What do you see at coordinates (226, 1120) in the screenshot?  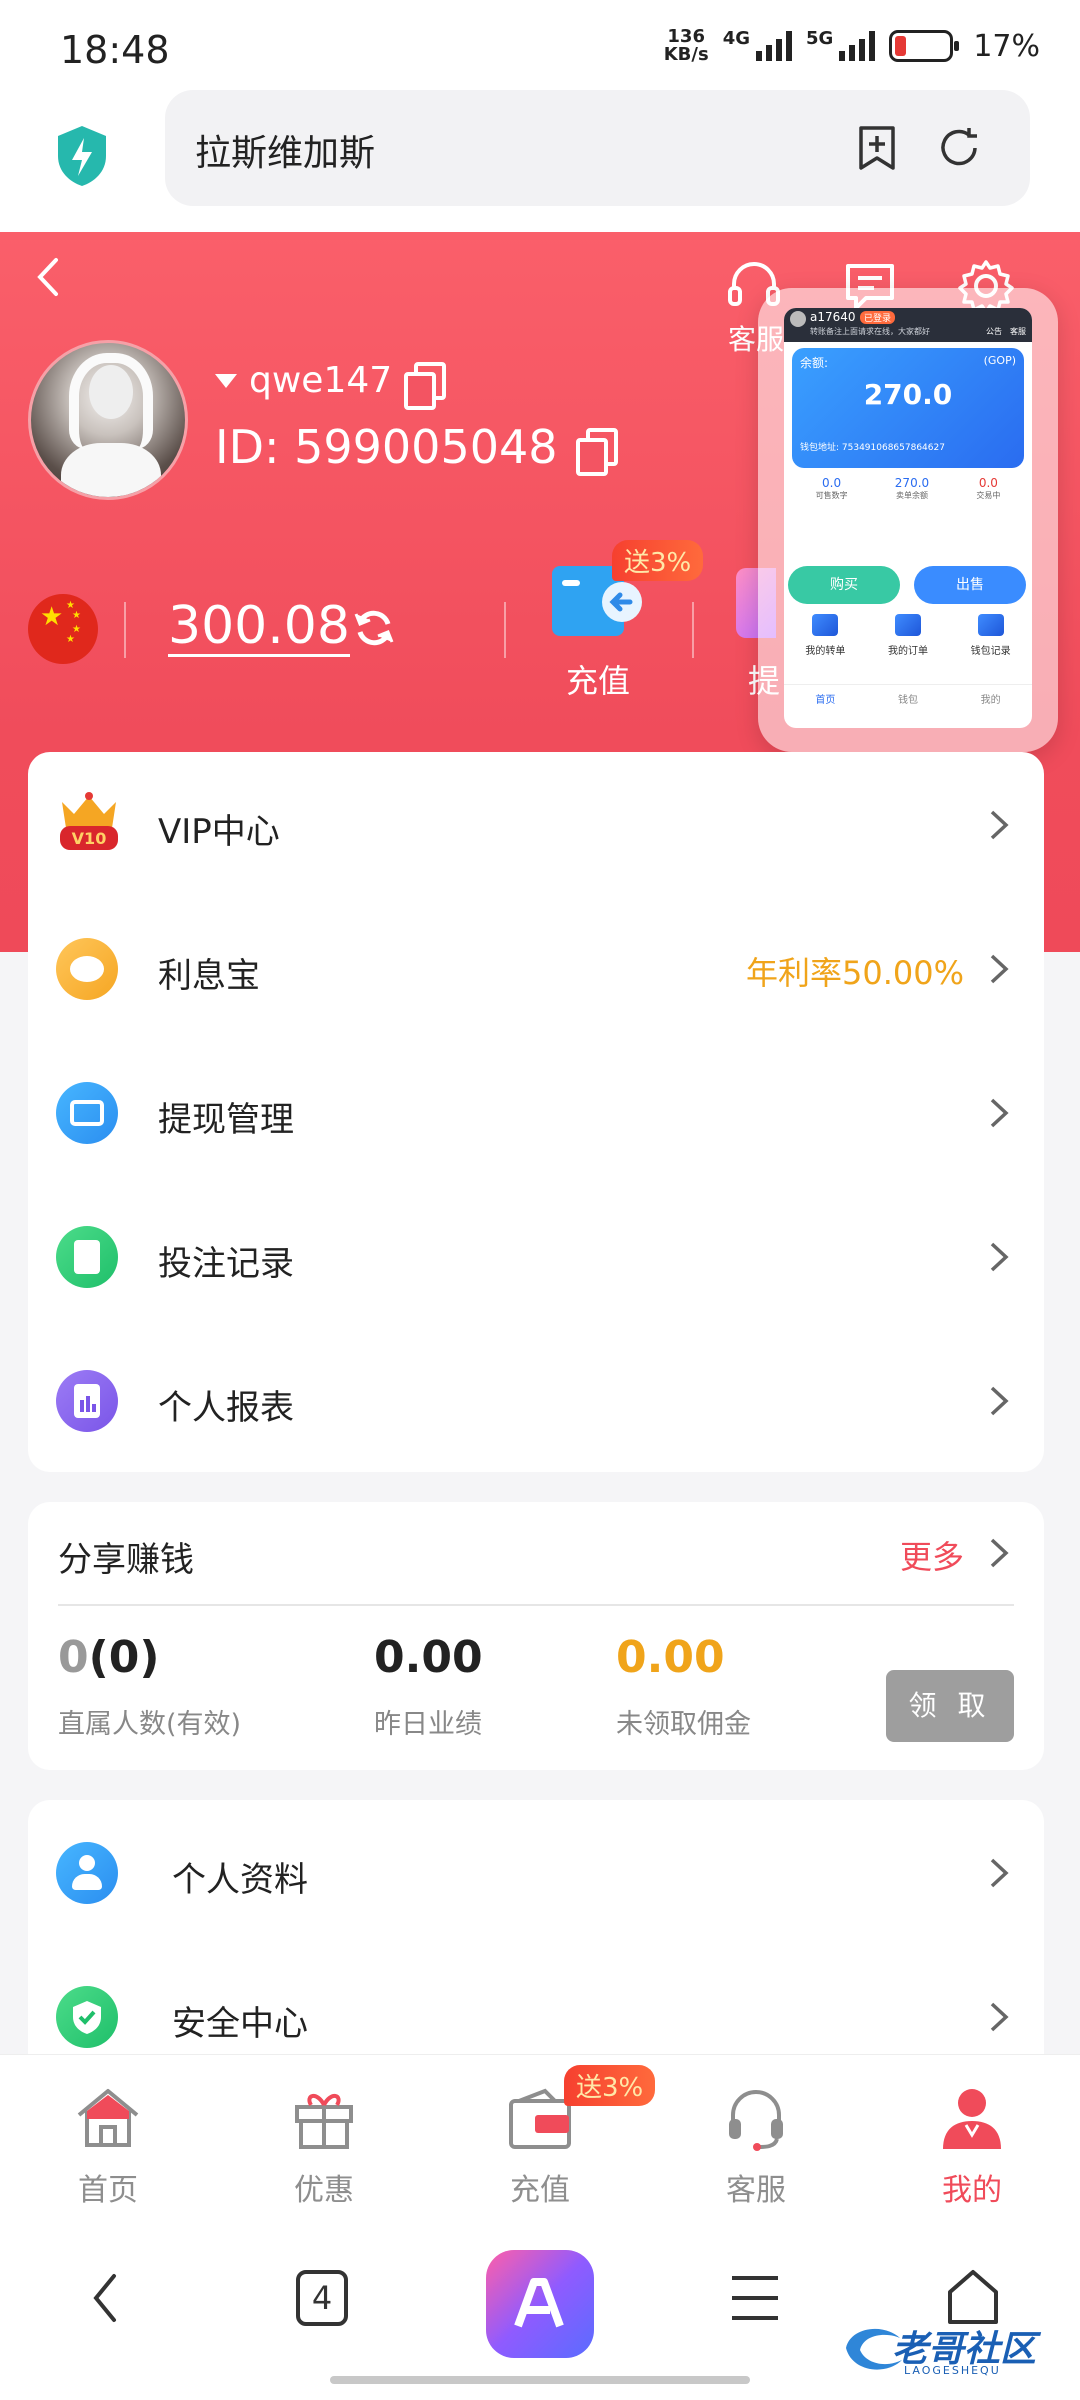 I see `menu-label: 提现管理` at bounding box center [226, 1120].